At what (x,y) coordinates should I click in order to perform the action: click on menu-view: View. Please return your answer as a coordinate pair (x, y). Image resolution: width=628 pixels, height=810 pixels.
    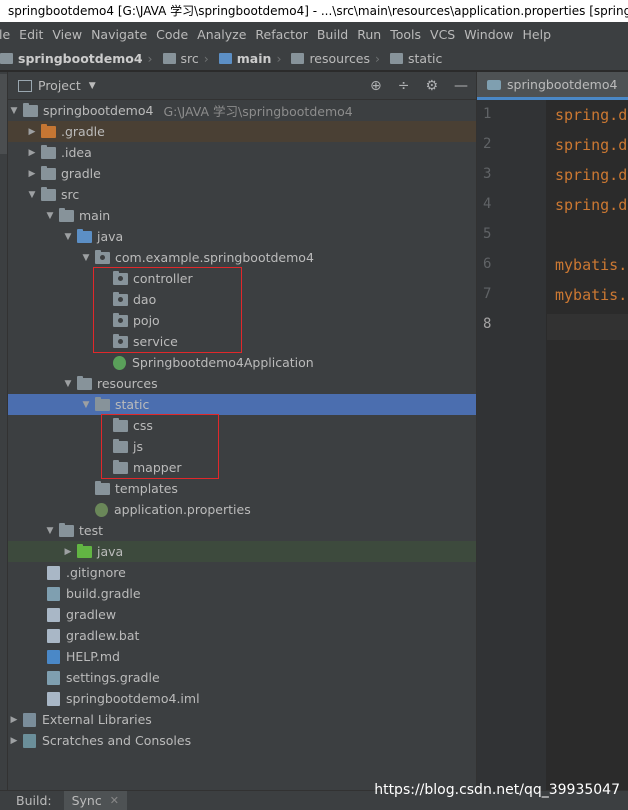
    Looking at the image, I should click on (67, 34).